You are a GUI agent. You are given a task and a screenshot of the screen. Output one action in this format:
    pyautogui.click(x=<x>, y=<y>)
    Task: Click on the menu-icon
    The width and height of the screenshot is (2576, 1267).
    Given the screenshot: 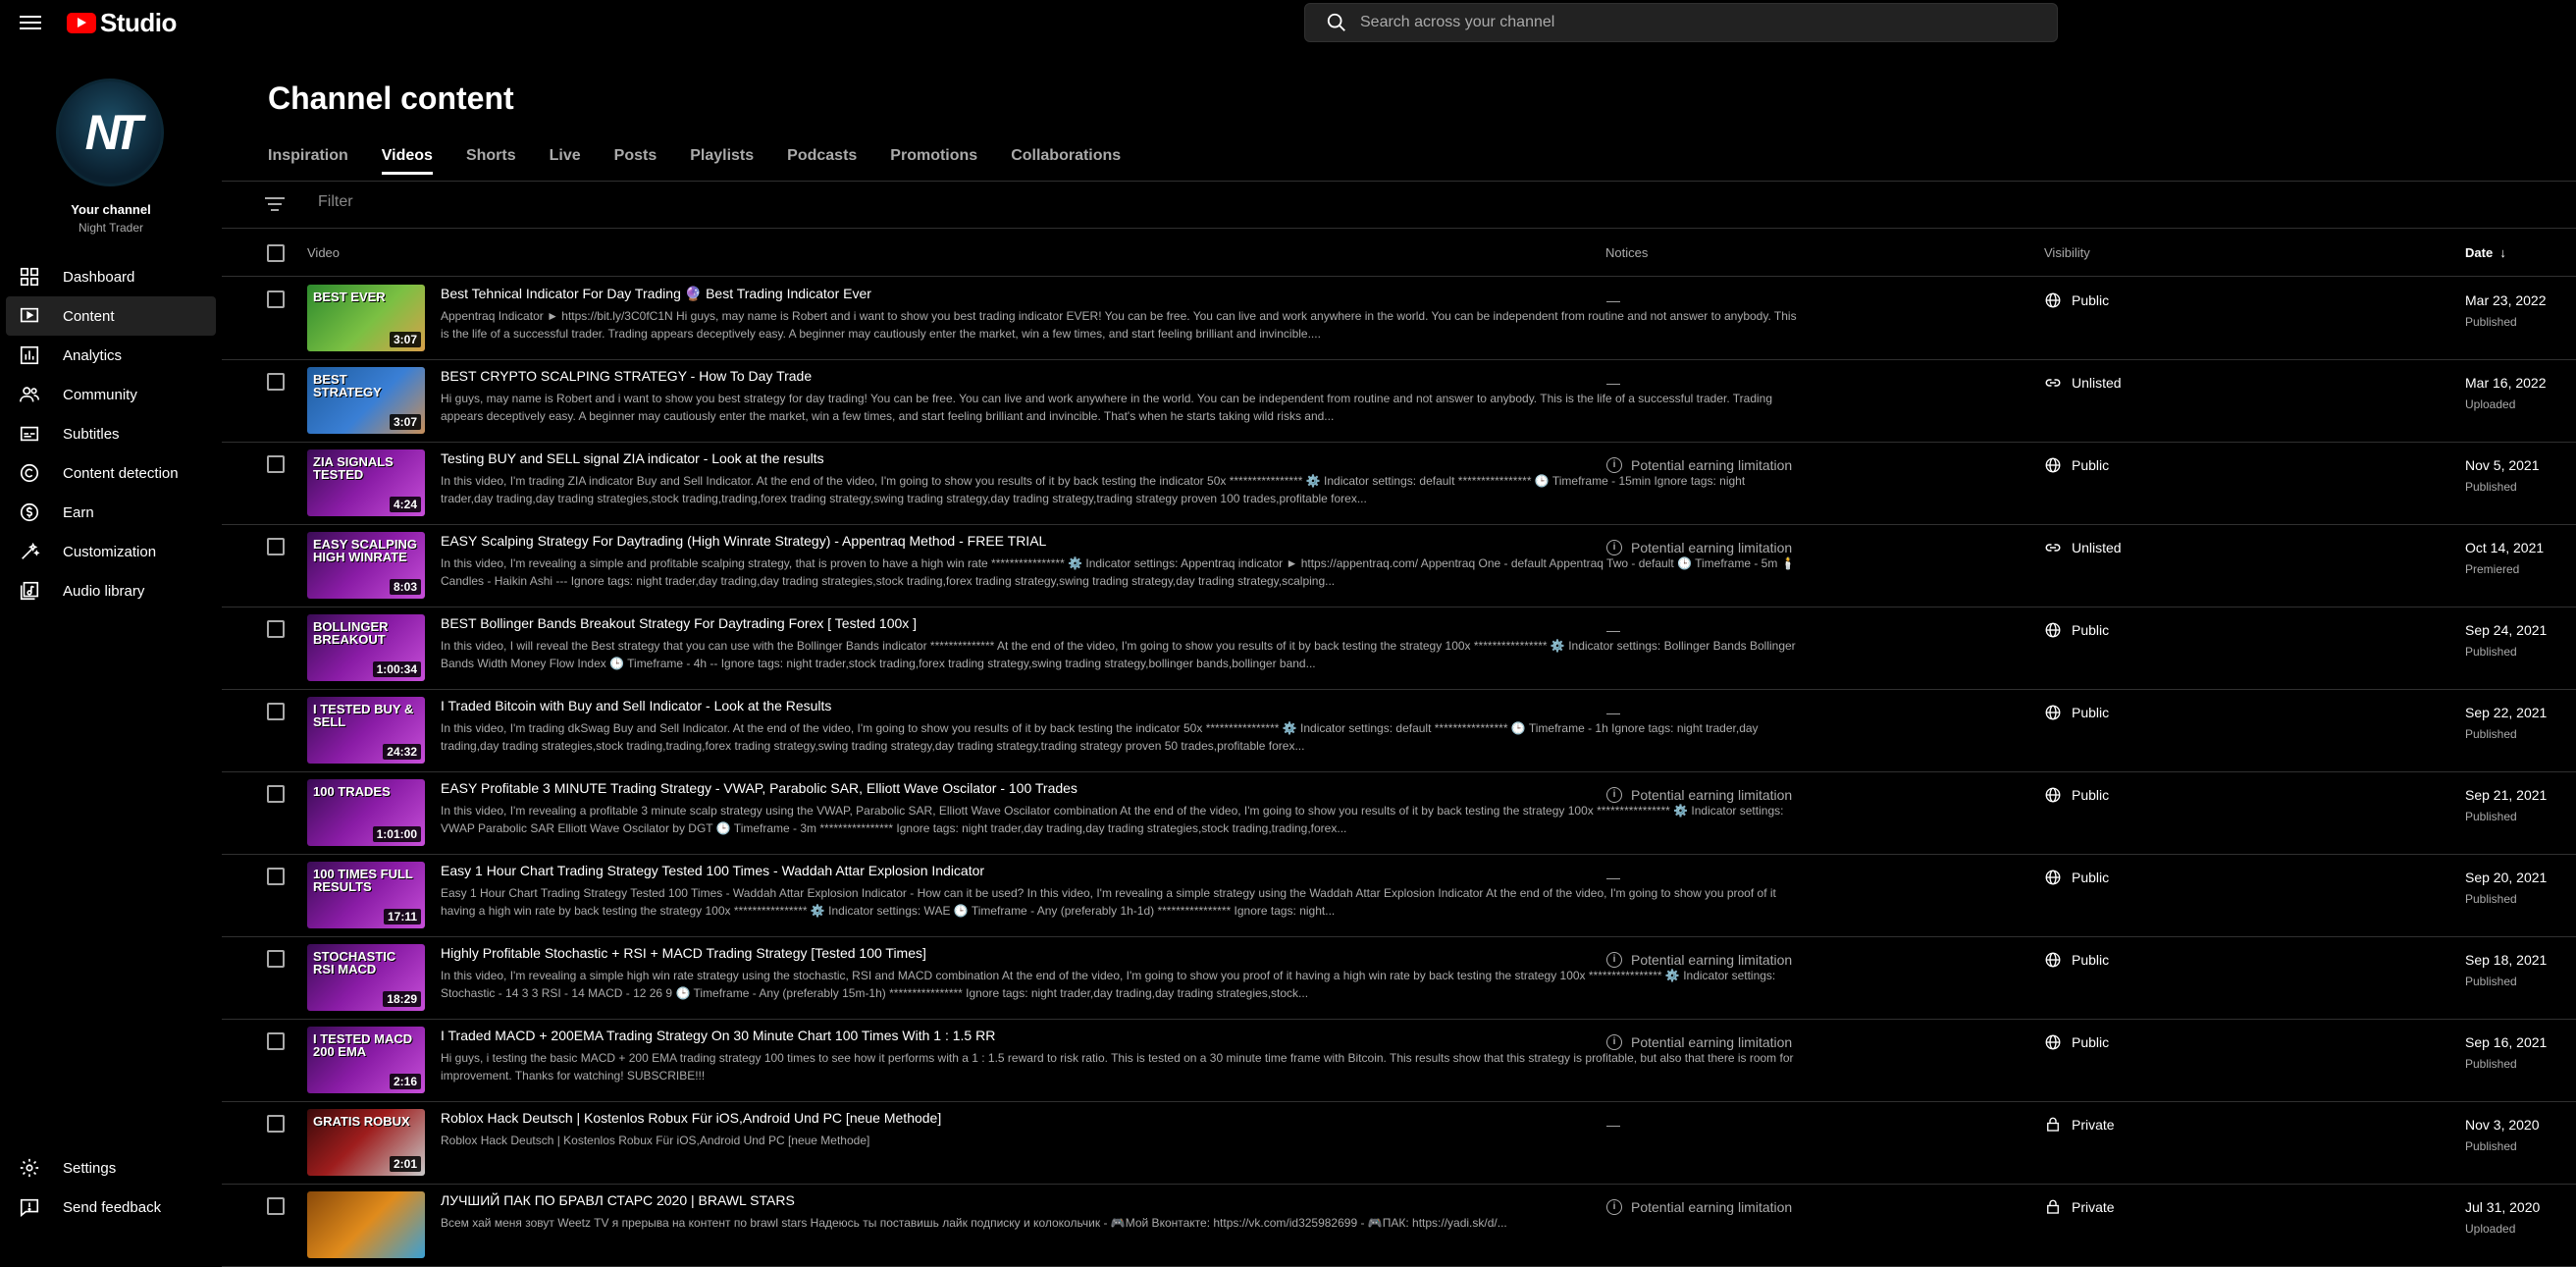 What is the action you would take?
    pyautogui.click(x=30, y=23)
    